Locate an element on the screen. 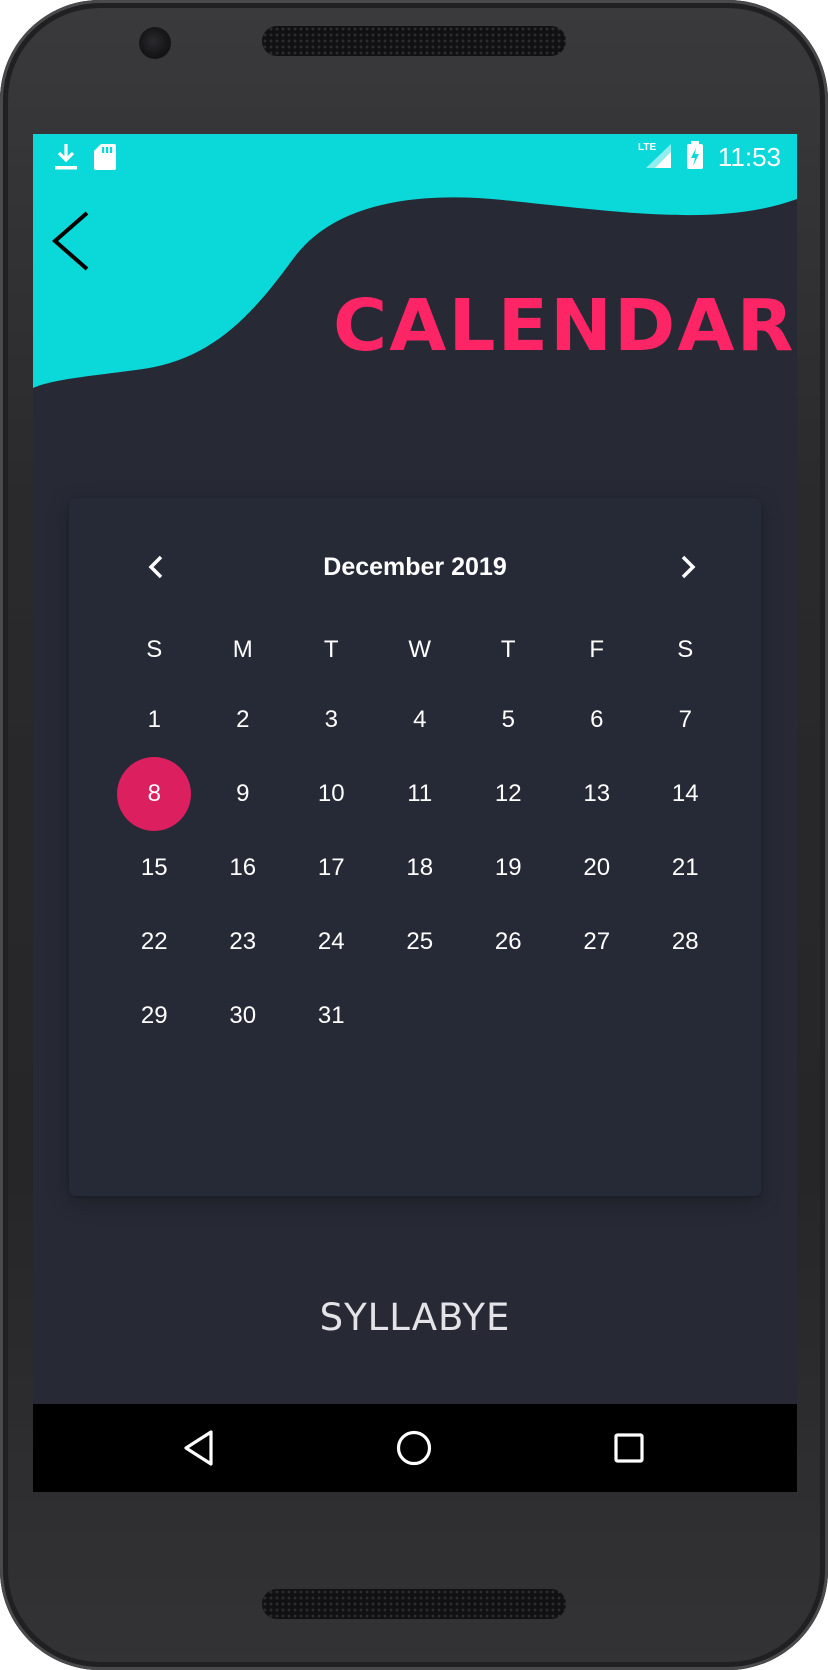 This screenshot has height=1670, width=828. calendar-day: 14 is located at coordinates (685, 794).